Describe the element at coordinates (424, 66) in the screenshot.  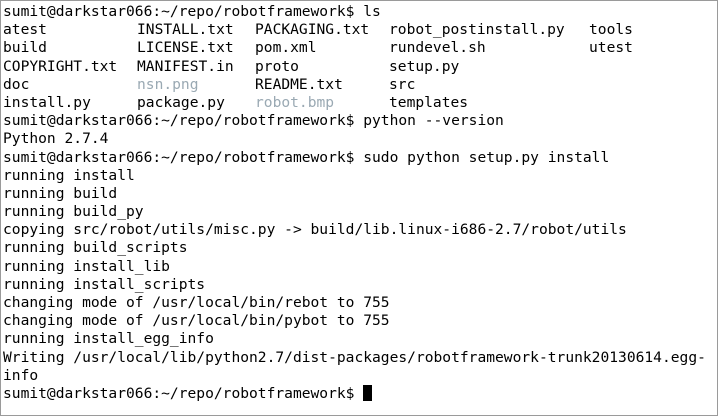
I see `ls-entry-executable: setup.py` at that location.